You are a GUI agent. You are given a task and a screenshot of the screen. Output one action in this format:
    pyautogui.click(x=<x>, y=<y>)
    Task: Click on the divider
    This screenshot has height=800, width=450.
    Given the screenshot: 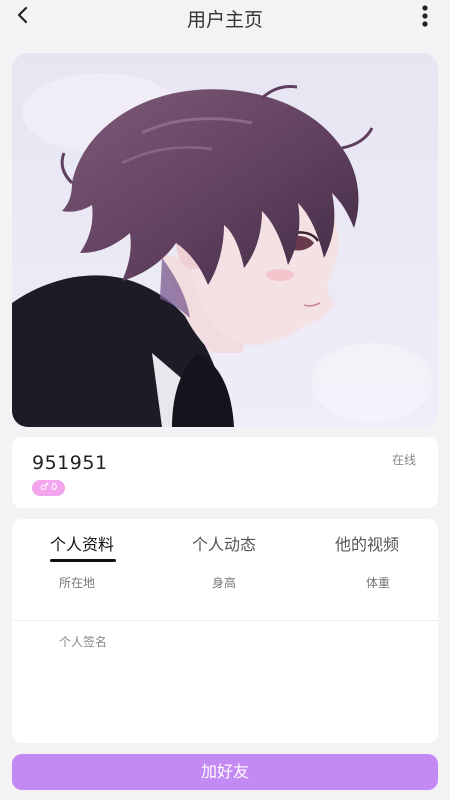 What is the action you would take?
    pyautogui.click(x=225, y=620)
    